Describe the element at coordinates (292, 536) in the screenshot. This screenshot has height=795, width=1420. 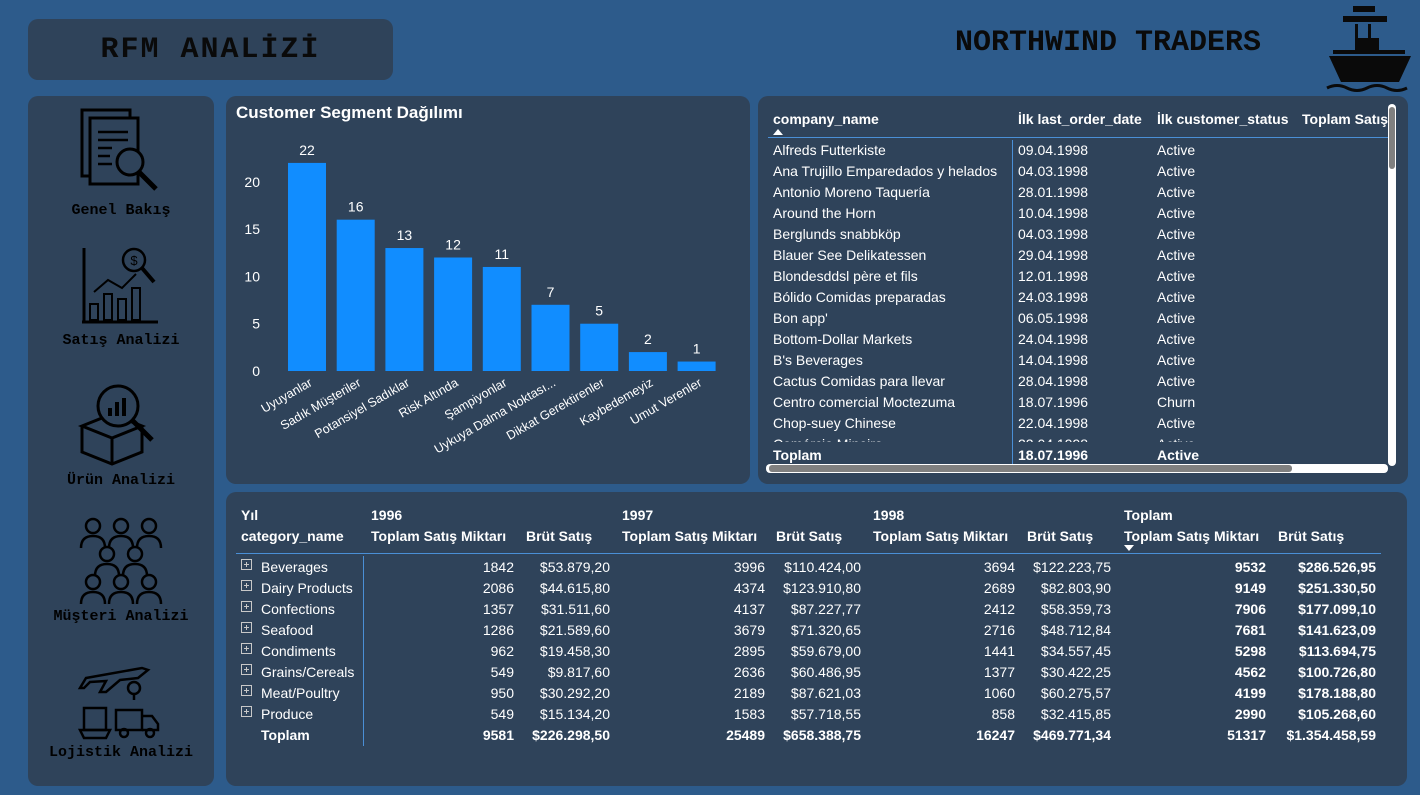
I see `row-header-category: category_name` at that location.